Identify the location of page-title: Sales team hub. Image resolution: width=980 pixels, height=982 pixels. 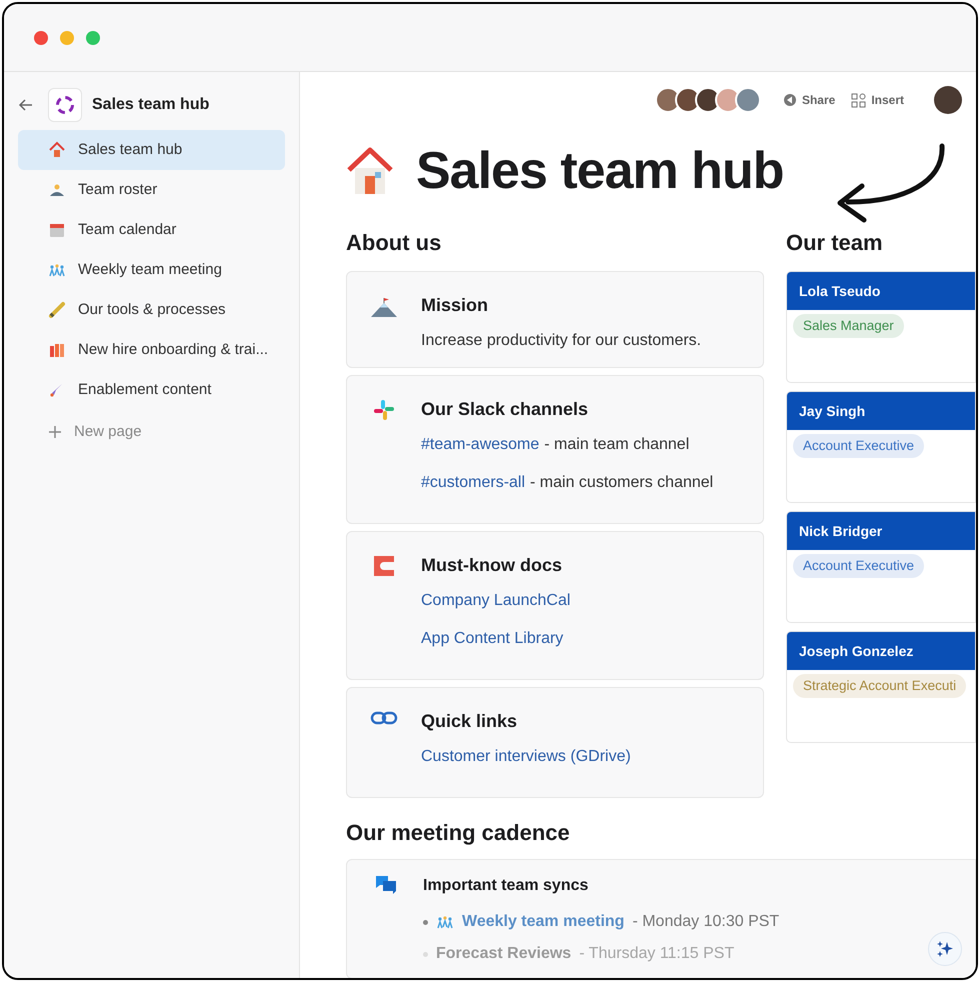
(600, 171).